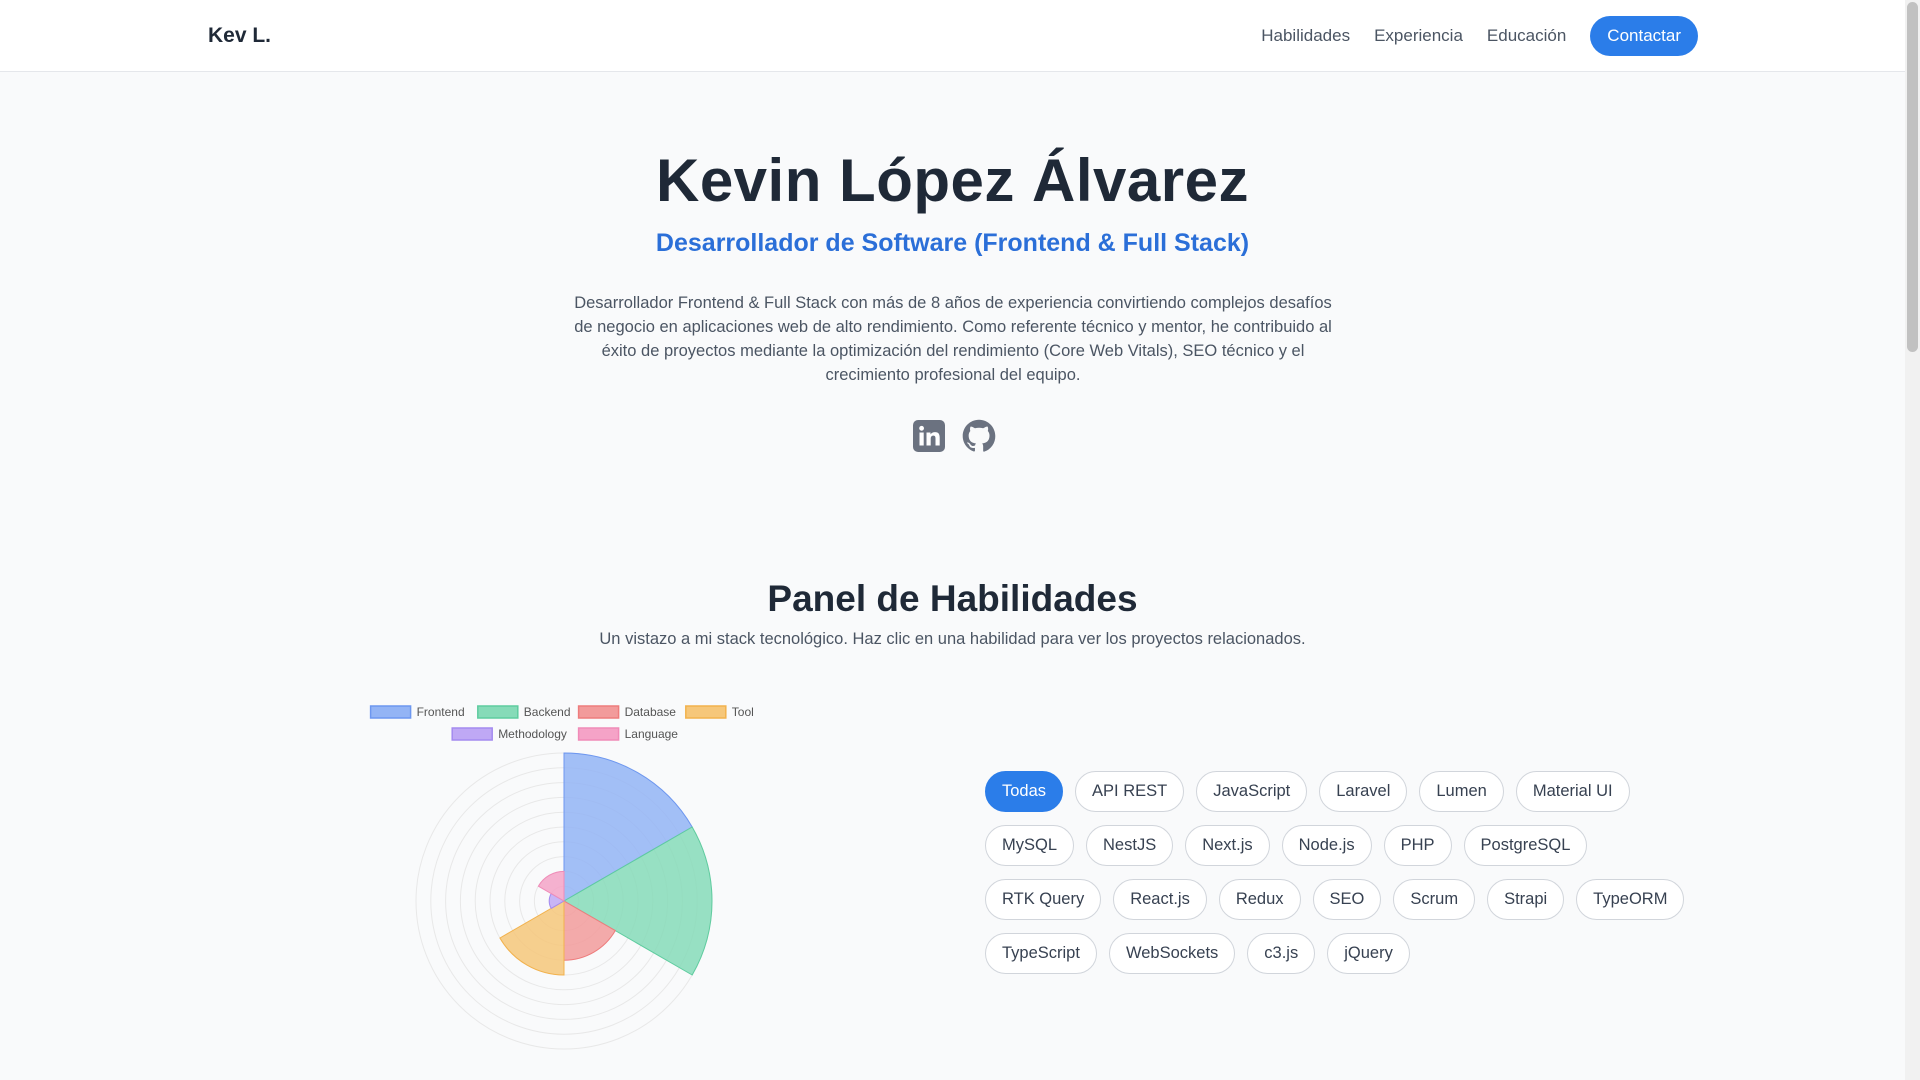  I want to click on skill-tag: c3.js, so click(1281, 953).